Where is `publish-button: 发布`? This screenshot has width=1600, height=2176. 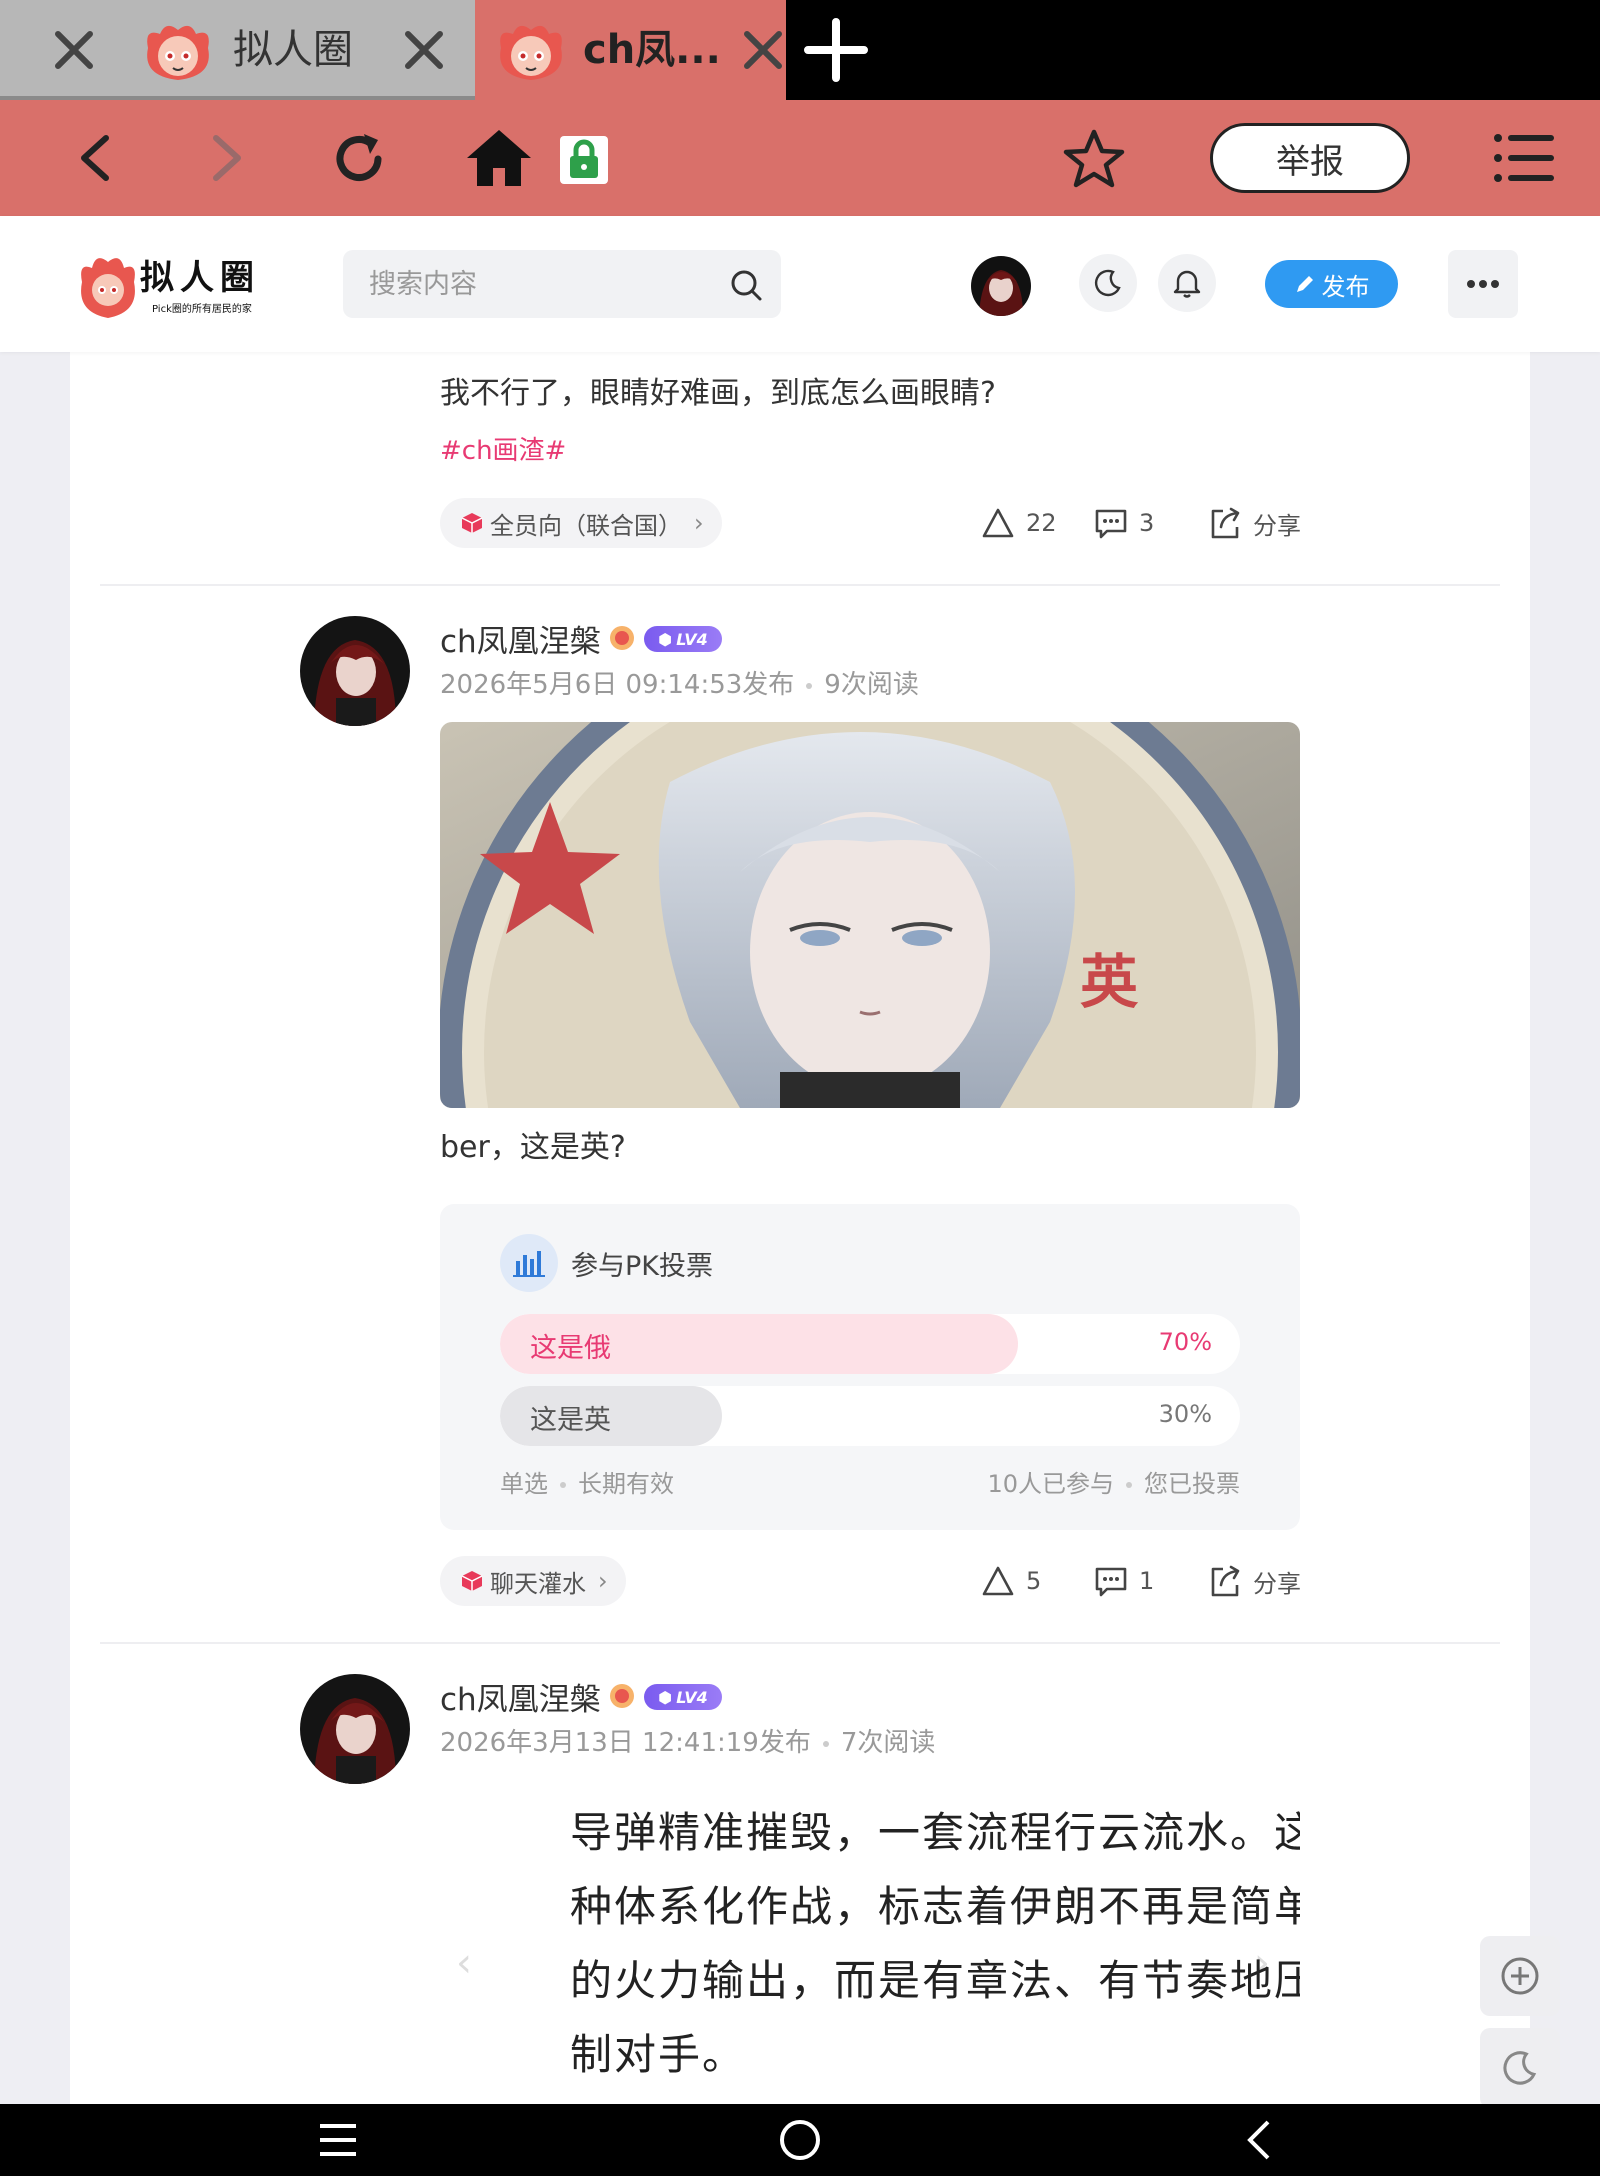 publish-button: 发布 is located at coordinates (1331, 284).